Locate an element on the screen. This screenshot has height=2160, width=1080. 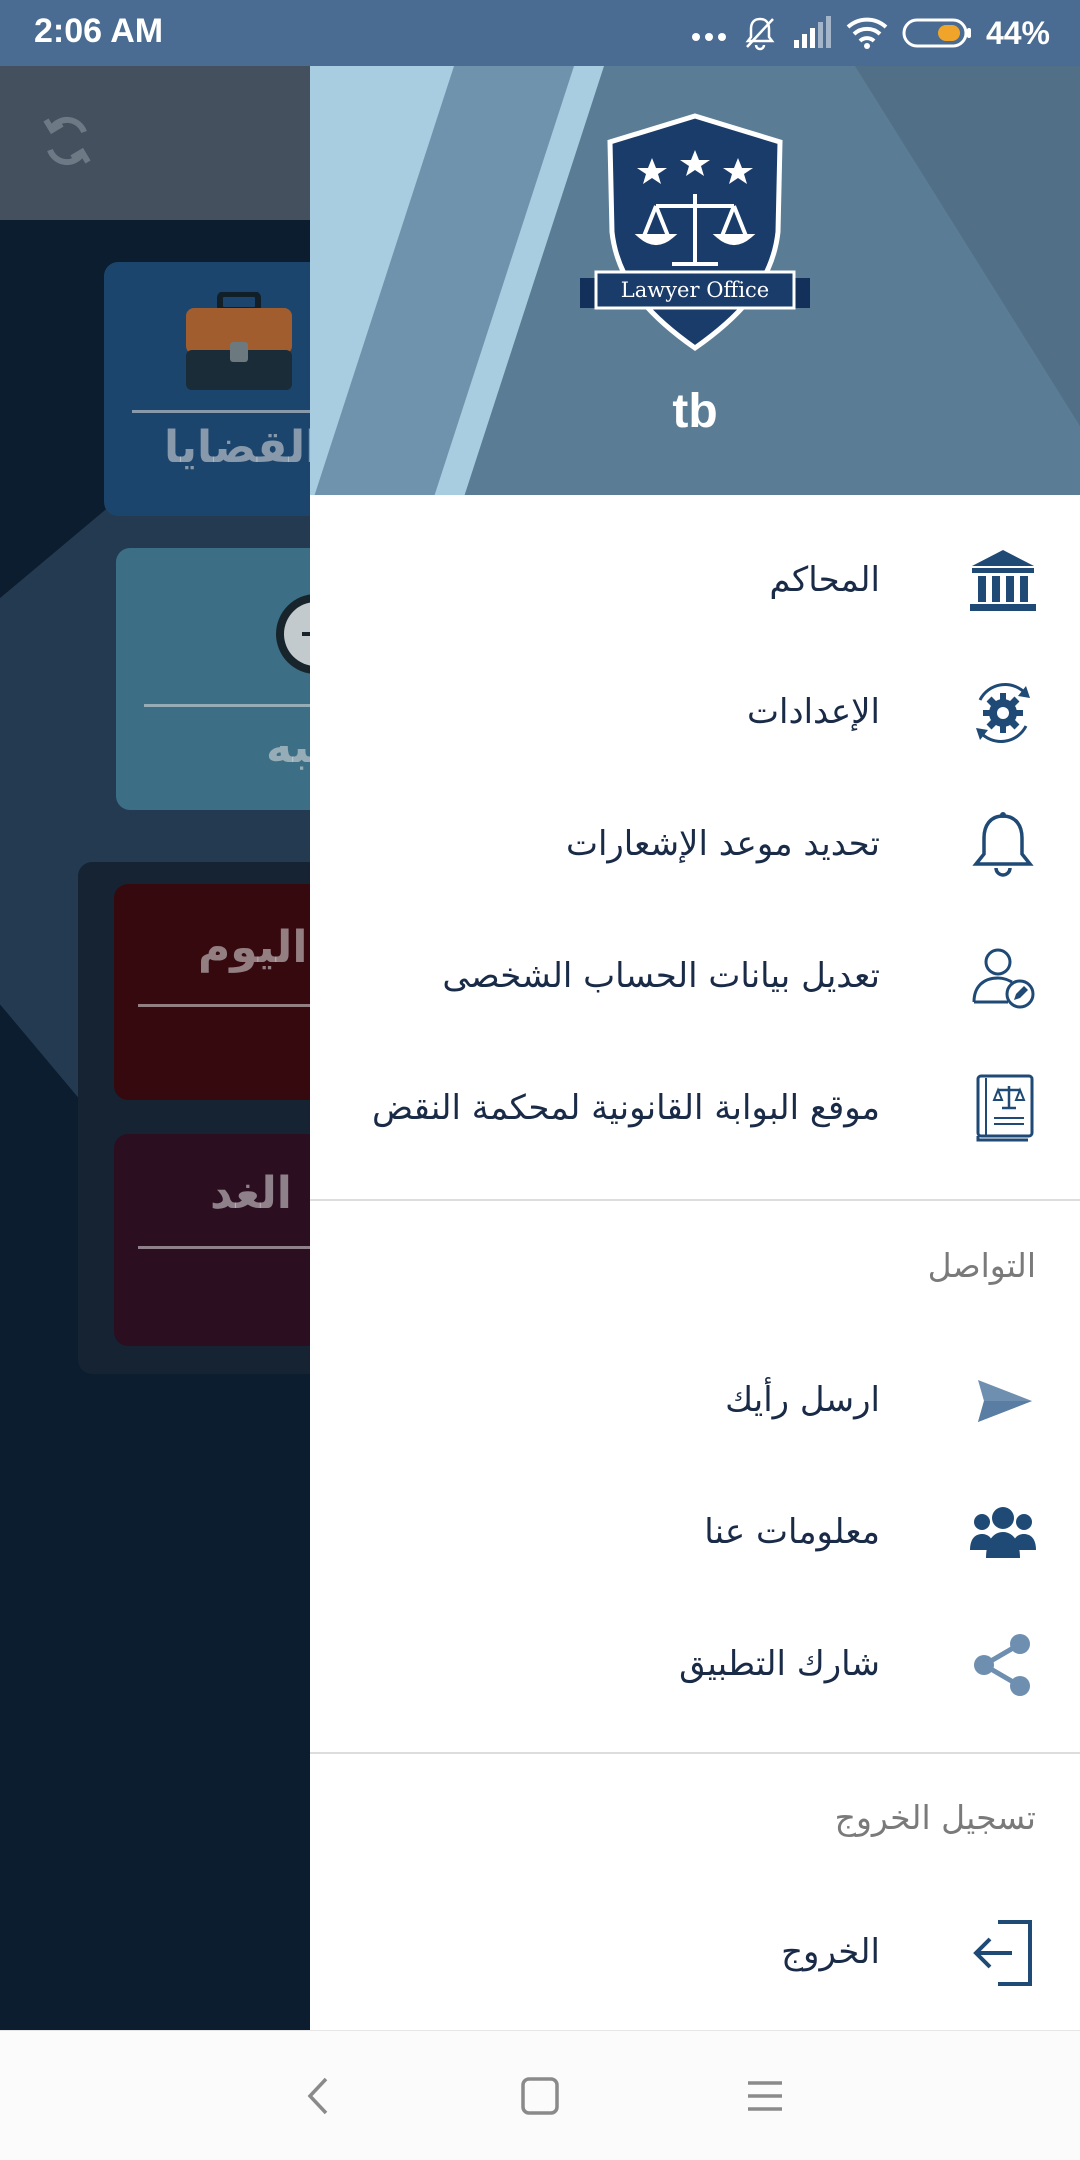
settings-gear-icon is located at coordinates (1003, 713).